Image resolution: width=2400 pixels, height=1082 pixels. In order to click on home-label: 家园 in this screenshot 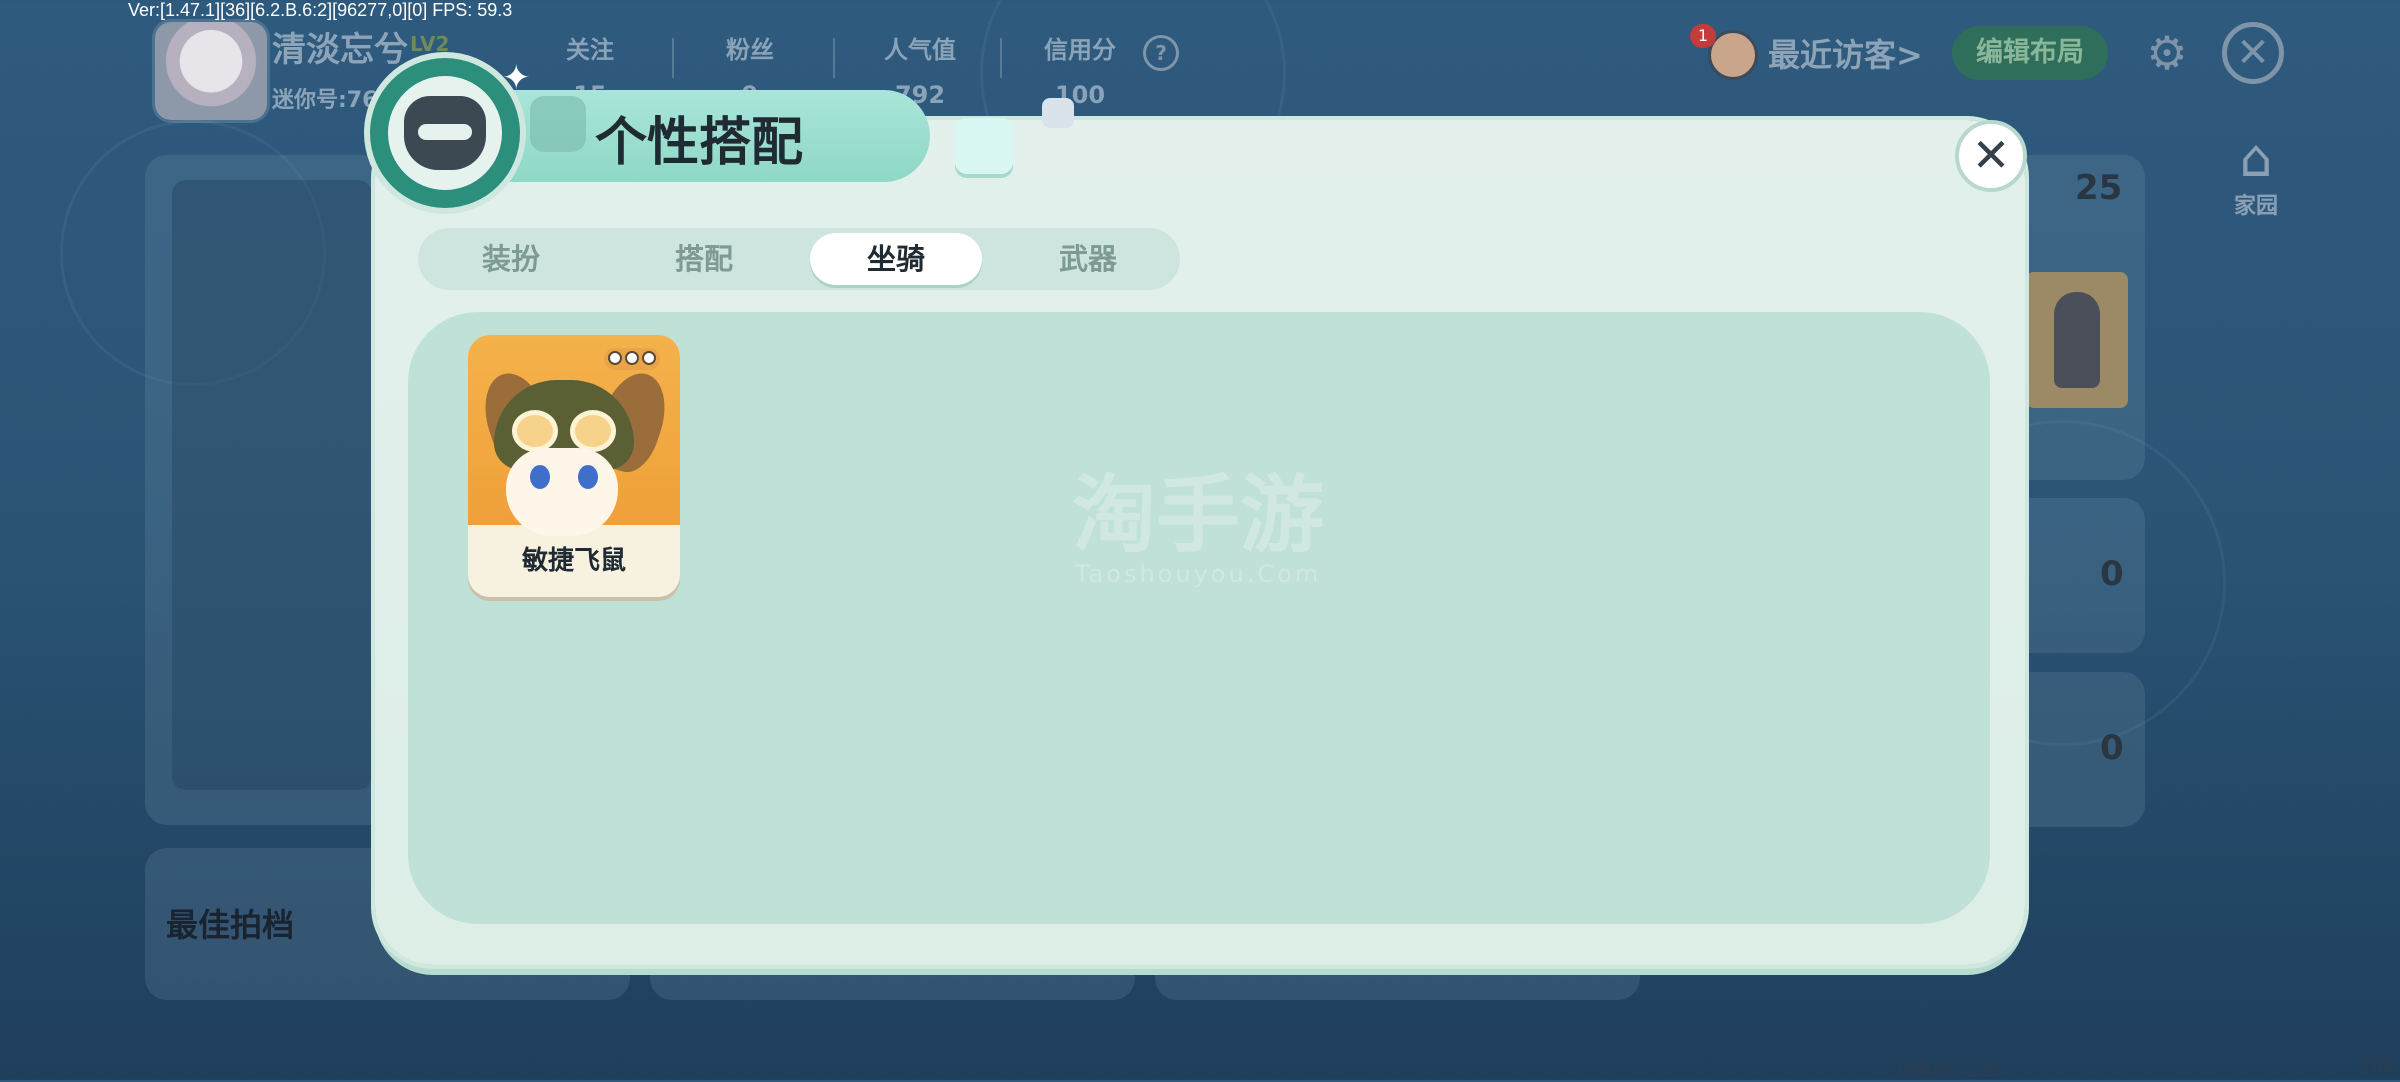, I will do `click(2255, 206)`.